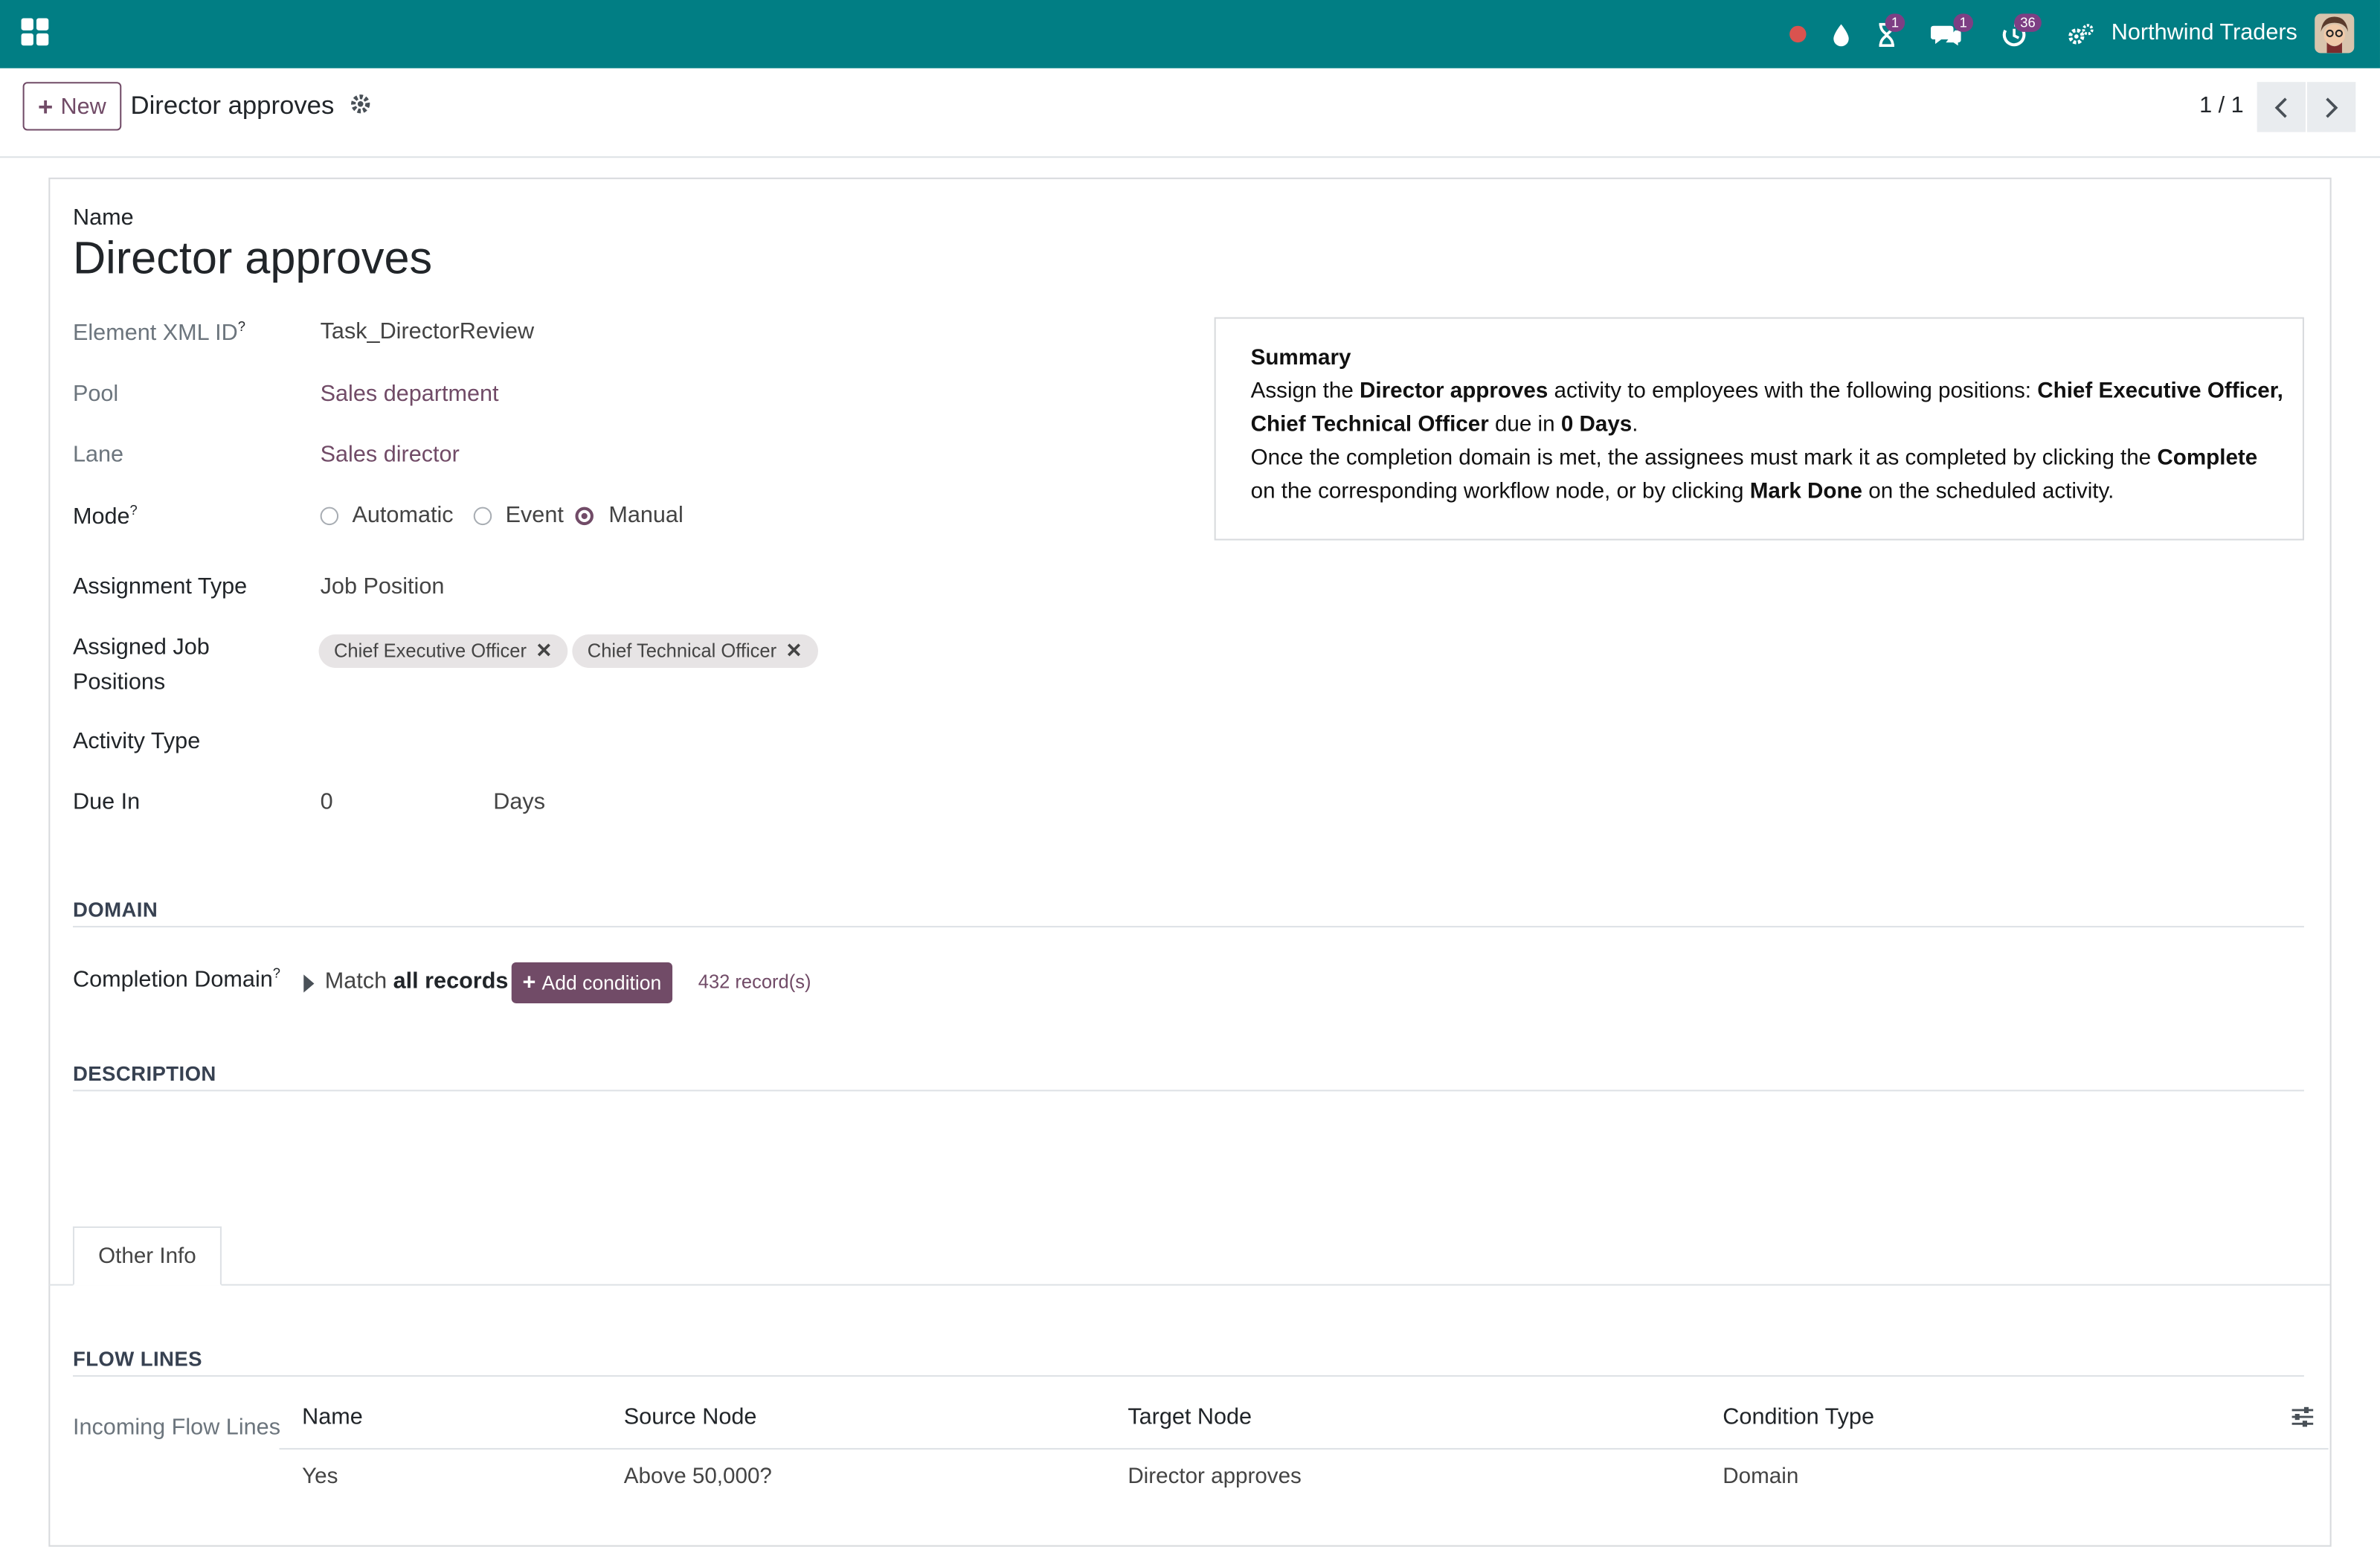 This screenshot has width=2380, height=1547. Describe the element at coordinates (2222, 105) in the screenshot. I see `pager-value: 1 / 1` at that location.